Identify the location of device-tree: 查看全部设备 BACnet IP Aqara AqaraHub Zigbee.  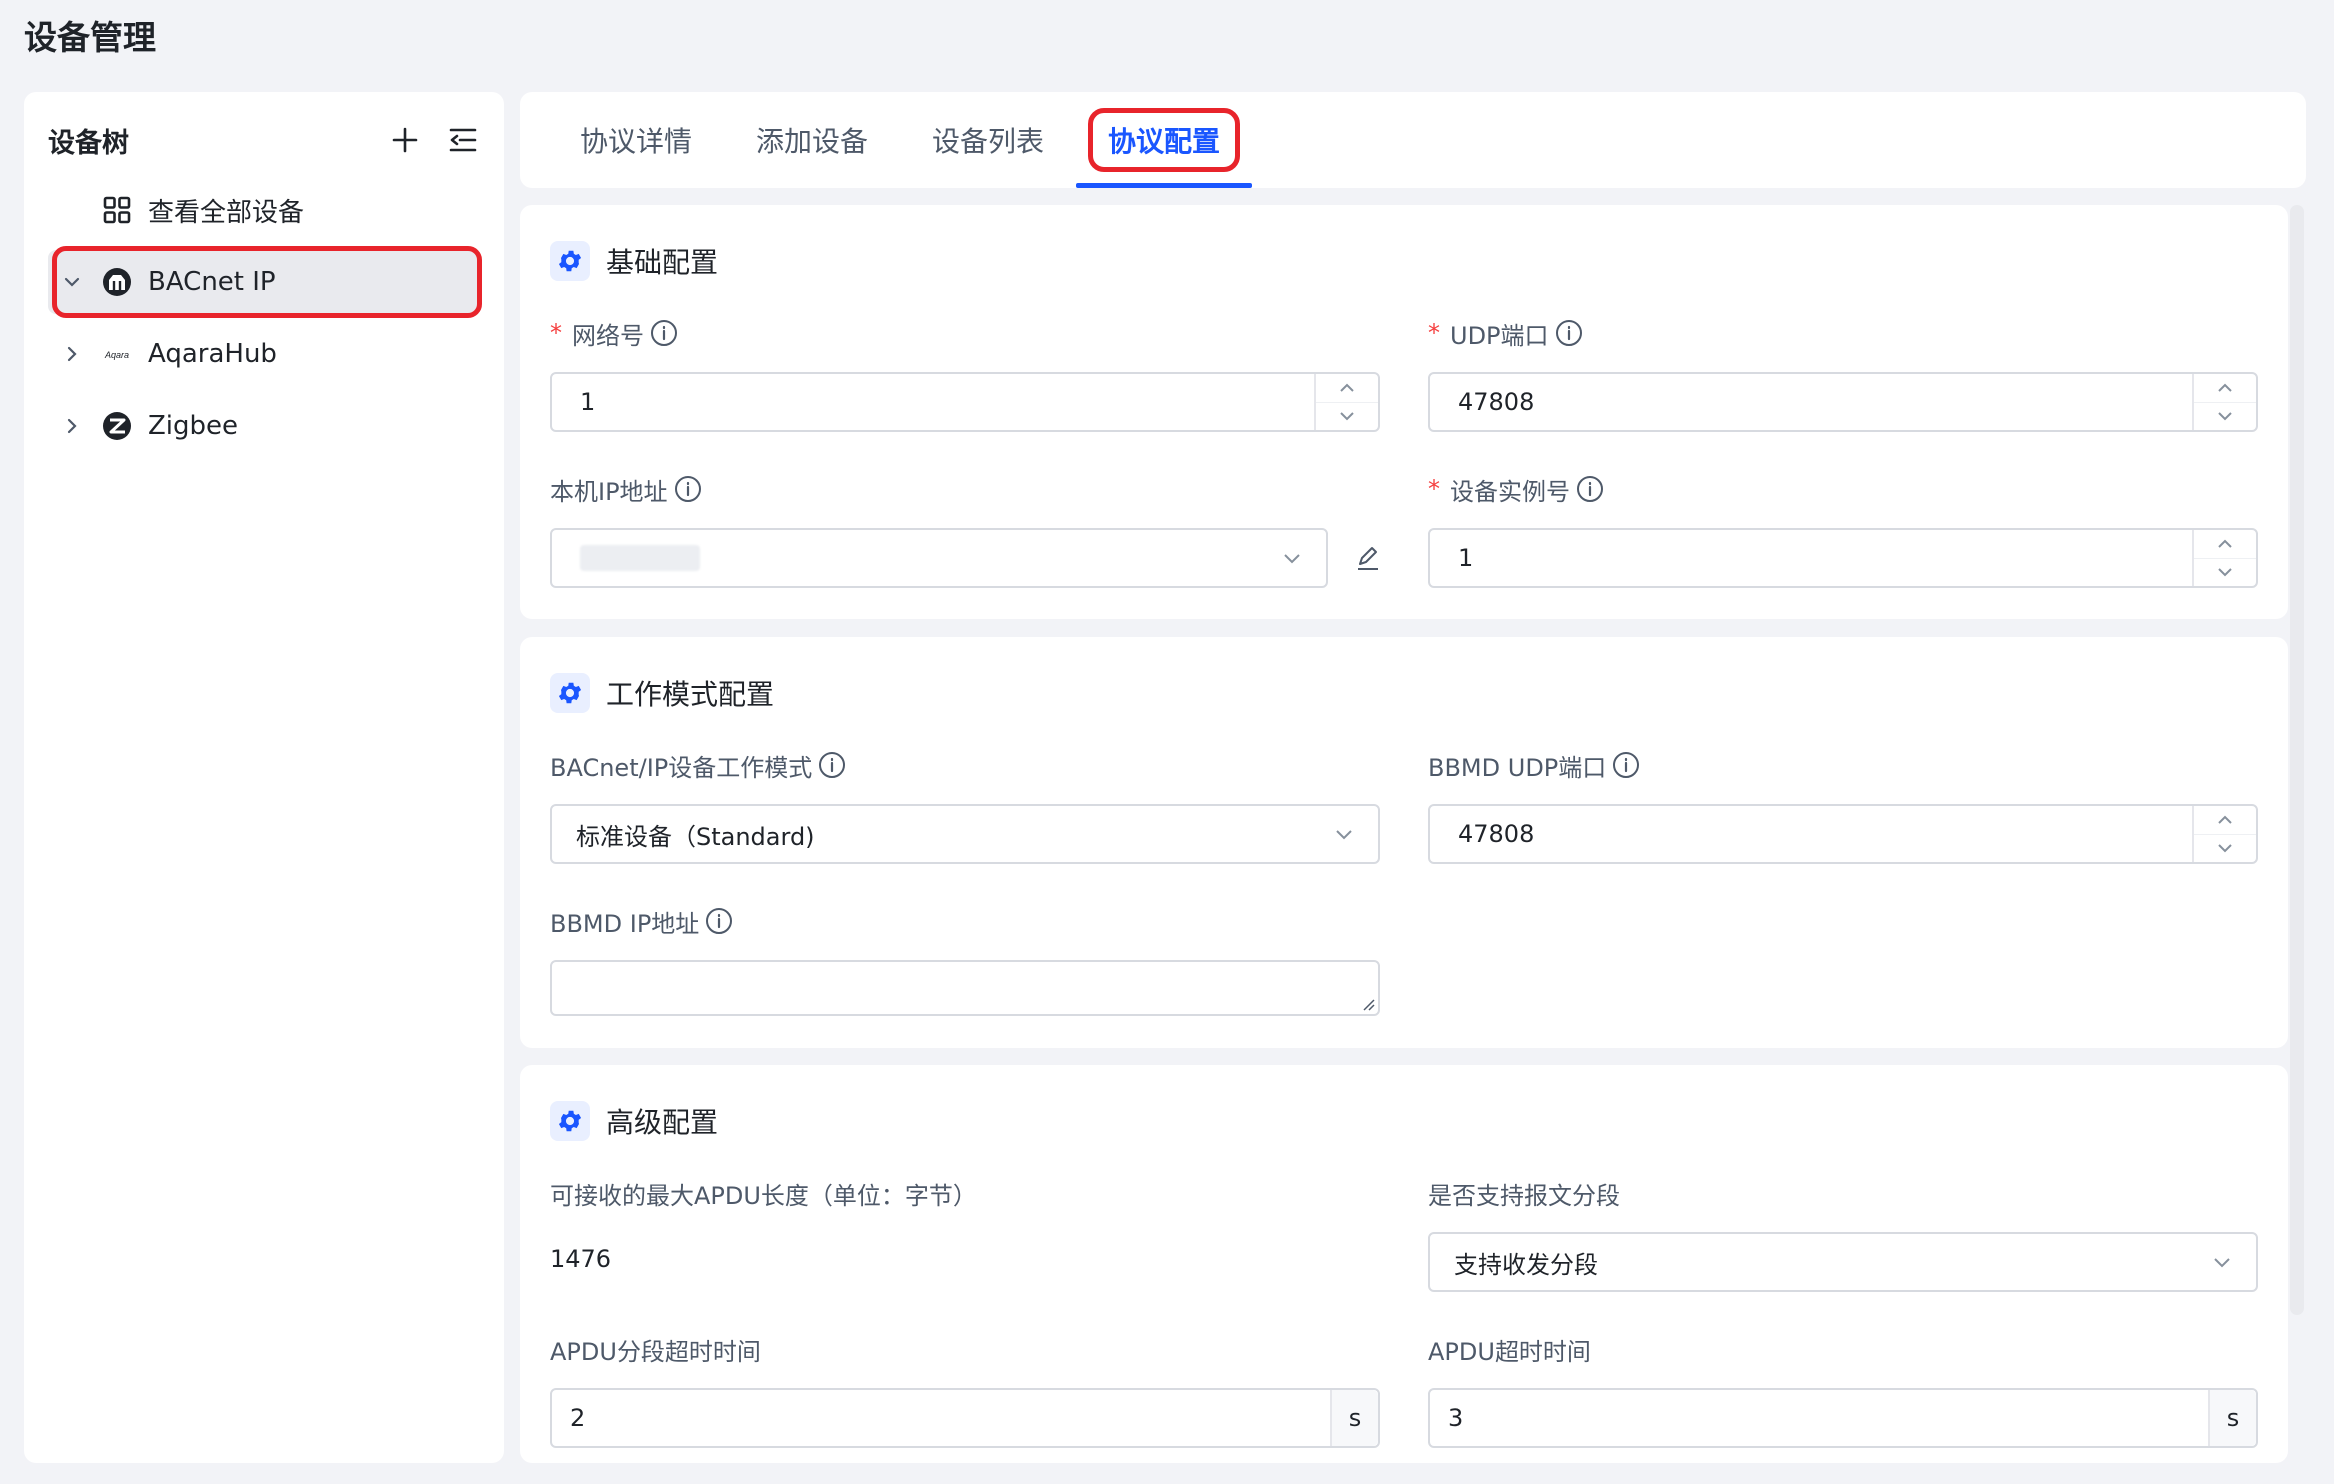
(265, 322).